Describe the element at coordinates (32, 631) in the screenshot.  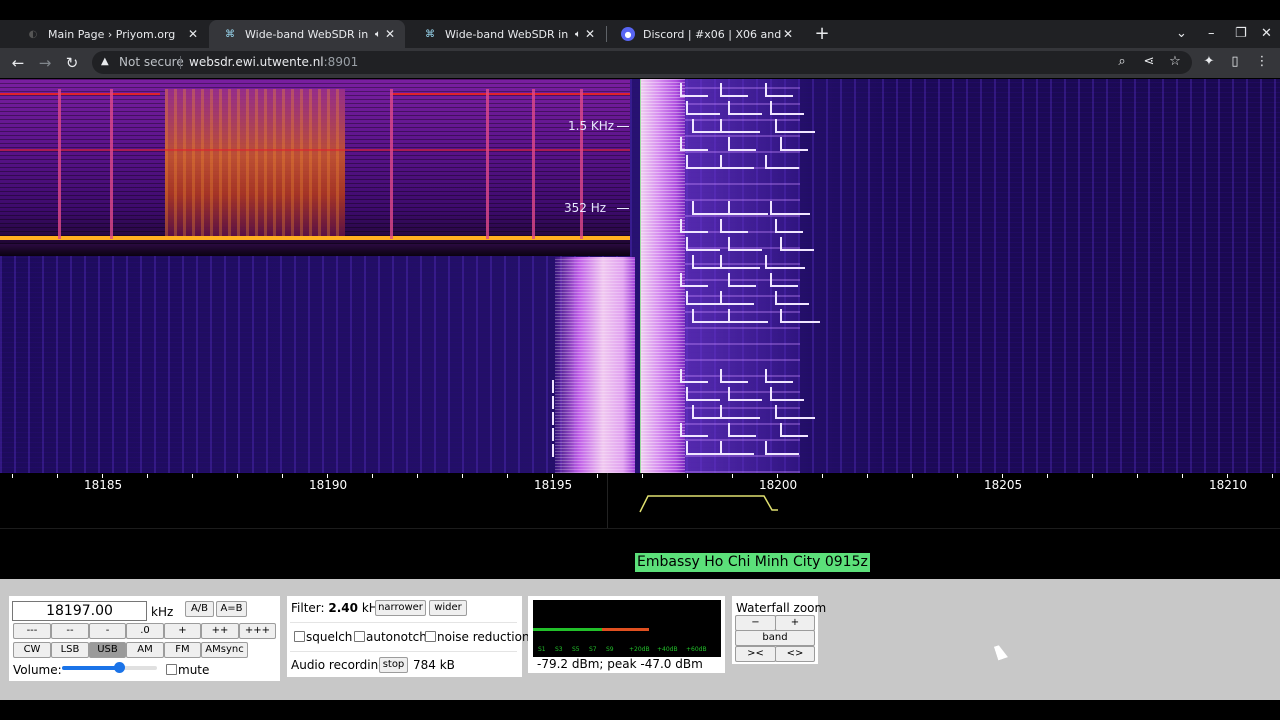
I see `step-button: ---` at that location.